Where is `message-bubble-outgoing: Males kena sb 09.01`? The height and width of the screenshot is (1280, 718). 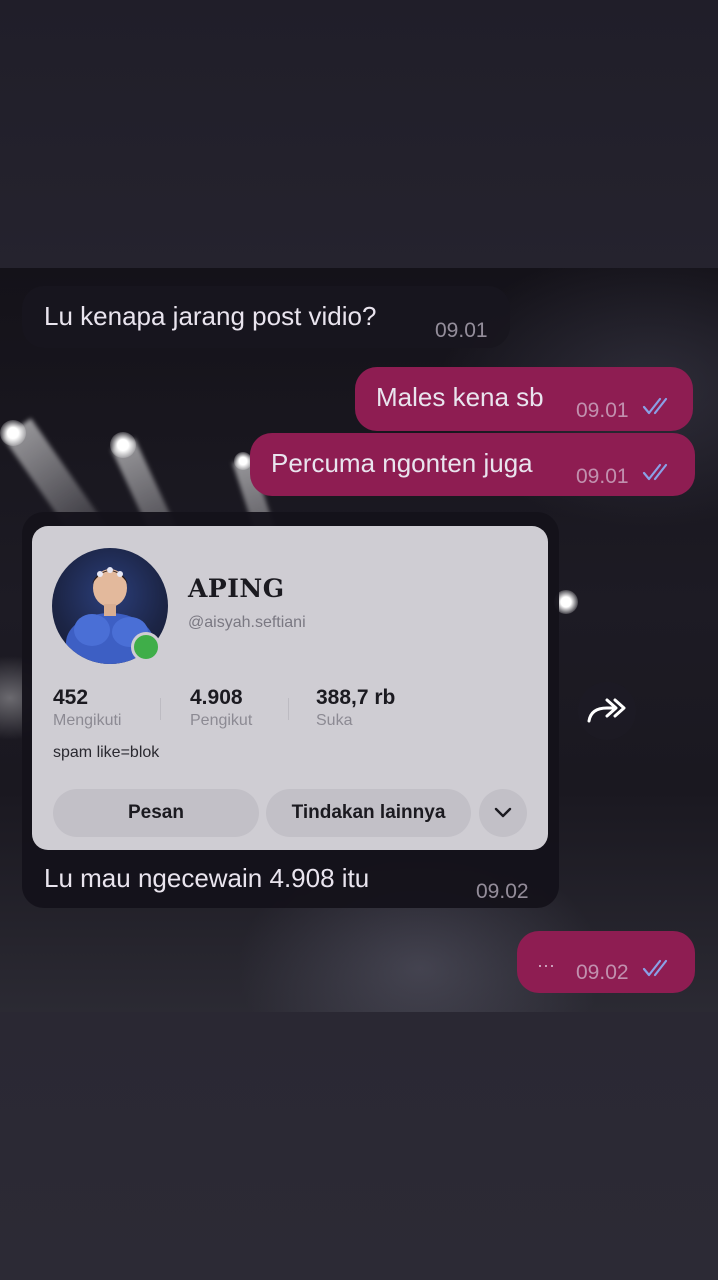 message-bubble-outgoing: Males kena sb 09.01 is located at coordinates (524, 399).